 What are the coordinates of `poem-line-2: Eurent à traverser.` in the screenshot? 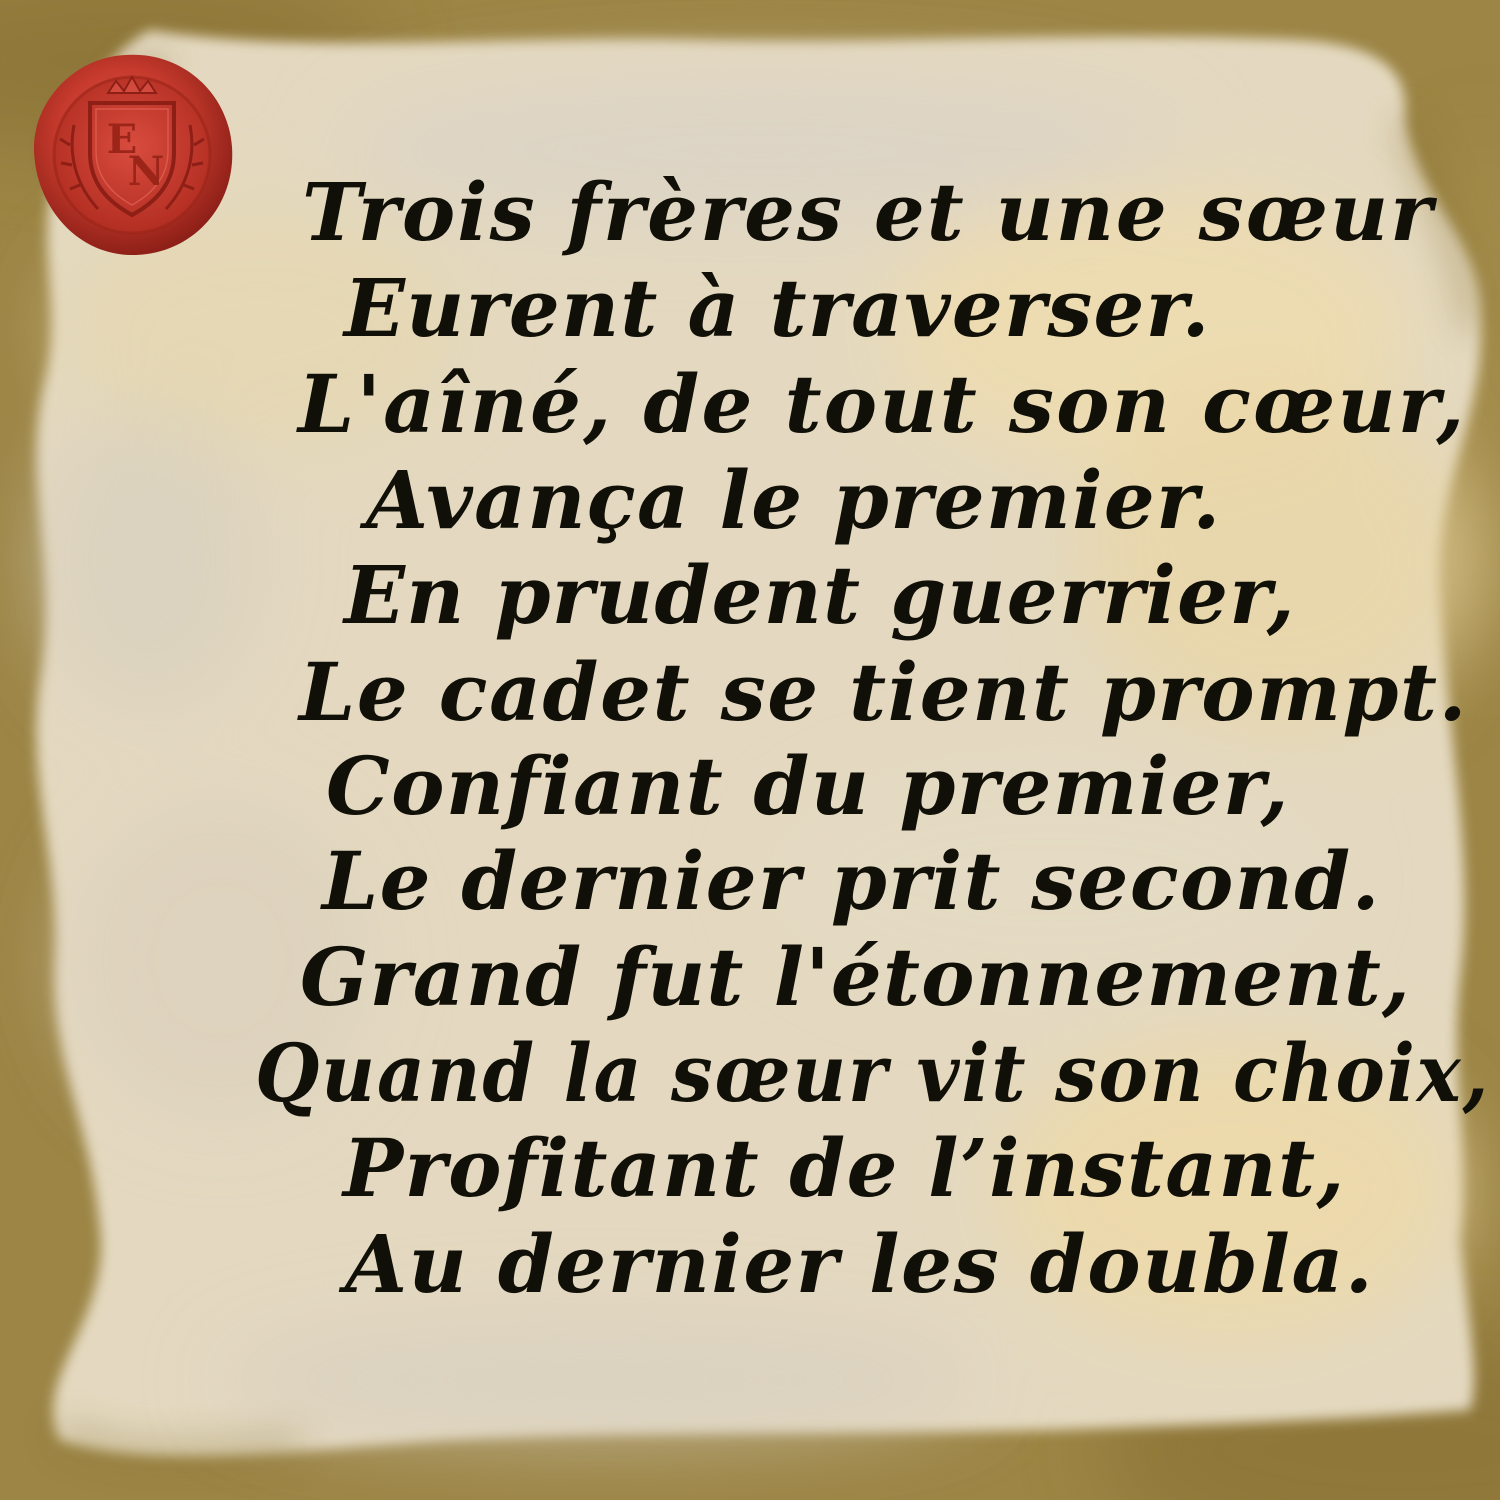 It's located at (777, 308).